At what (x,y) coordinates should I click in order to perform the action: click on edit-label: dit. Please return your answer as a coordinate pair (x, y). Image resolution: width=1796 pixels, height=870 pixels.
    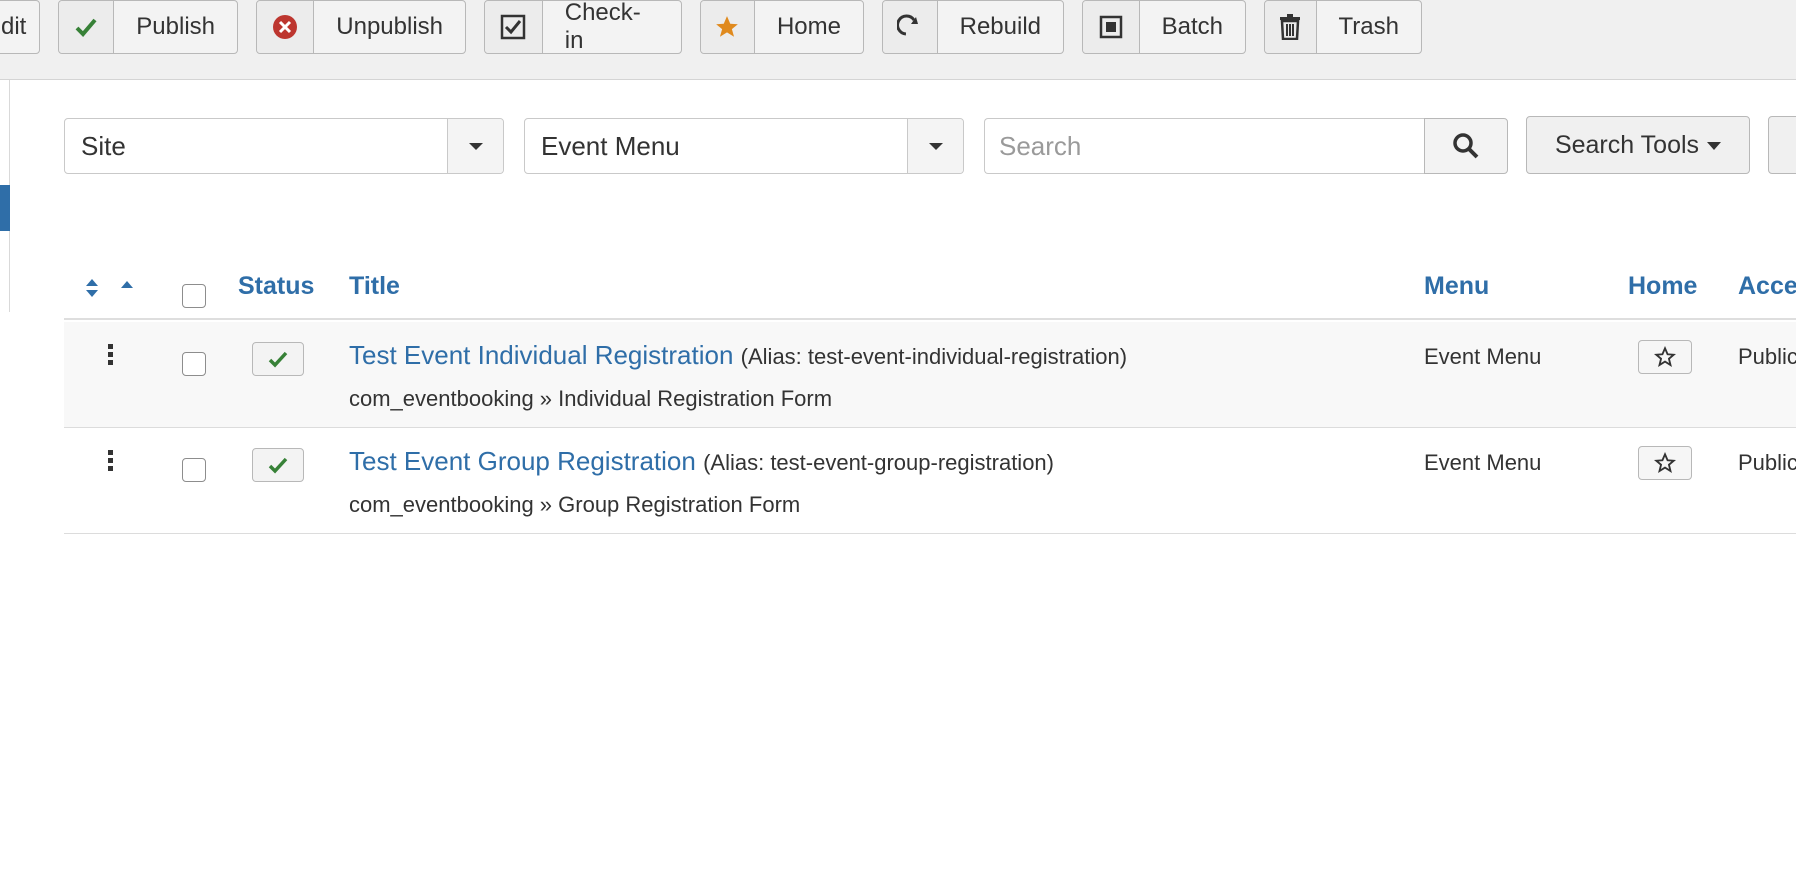
    Looking at the image, I should click on (14, 26).